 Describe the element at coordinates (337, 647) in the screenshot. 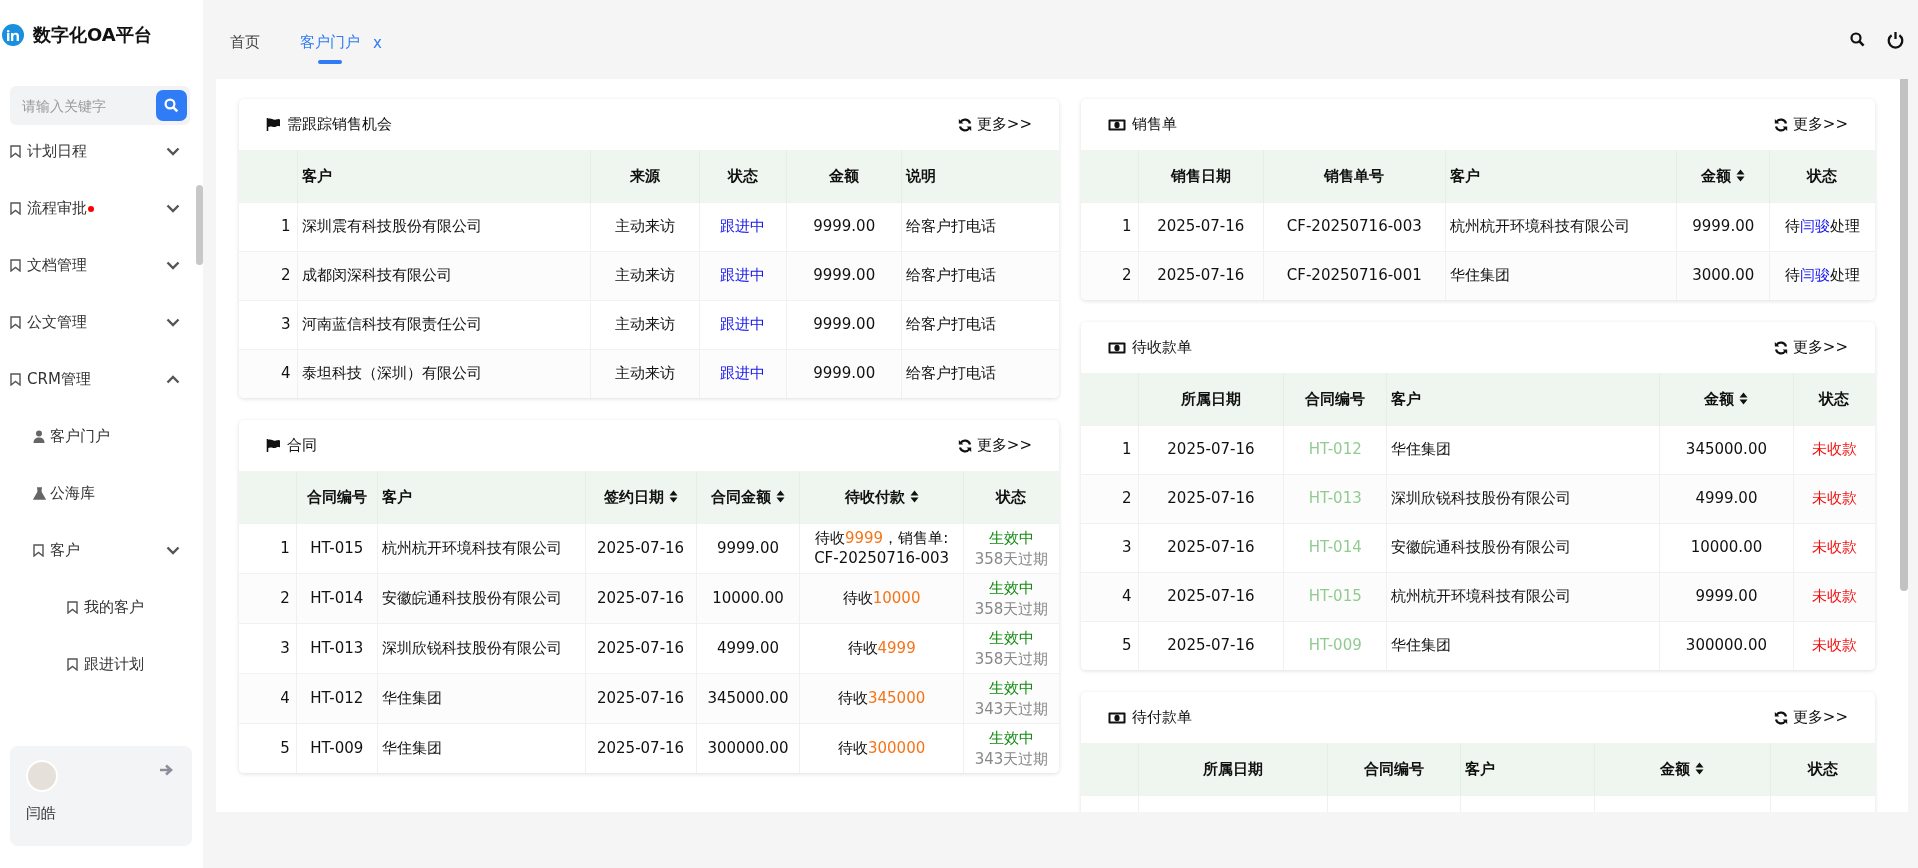

I see `table-cell: HT-013` at that location.